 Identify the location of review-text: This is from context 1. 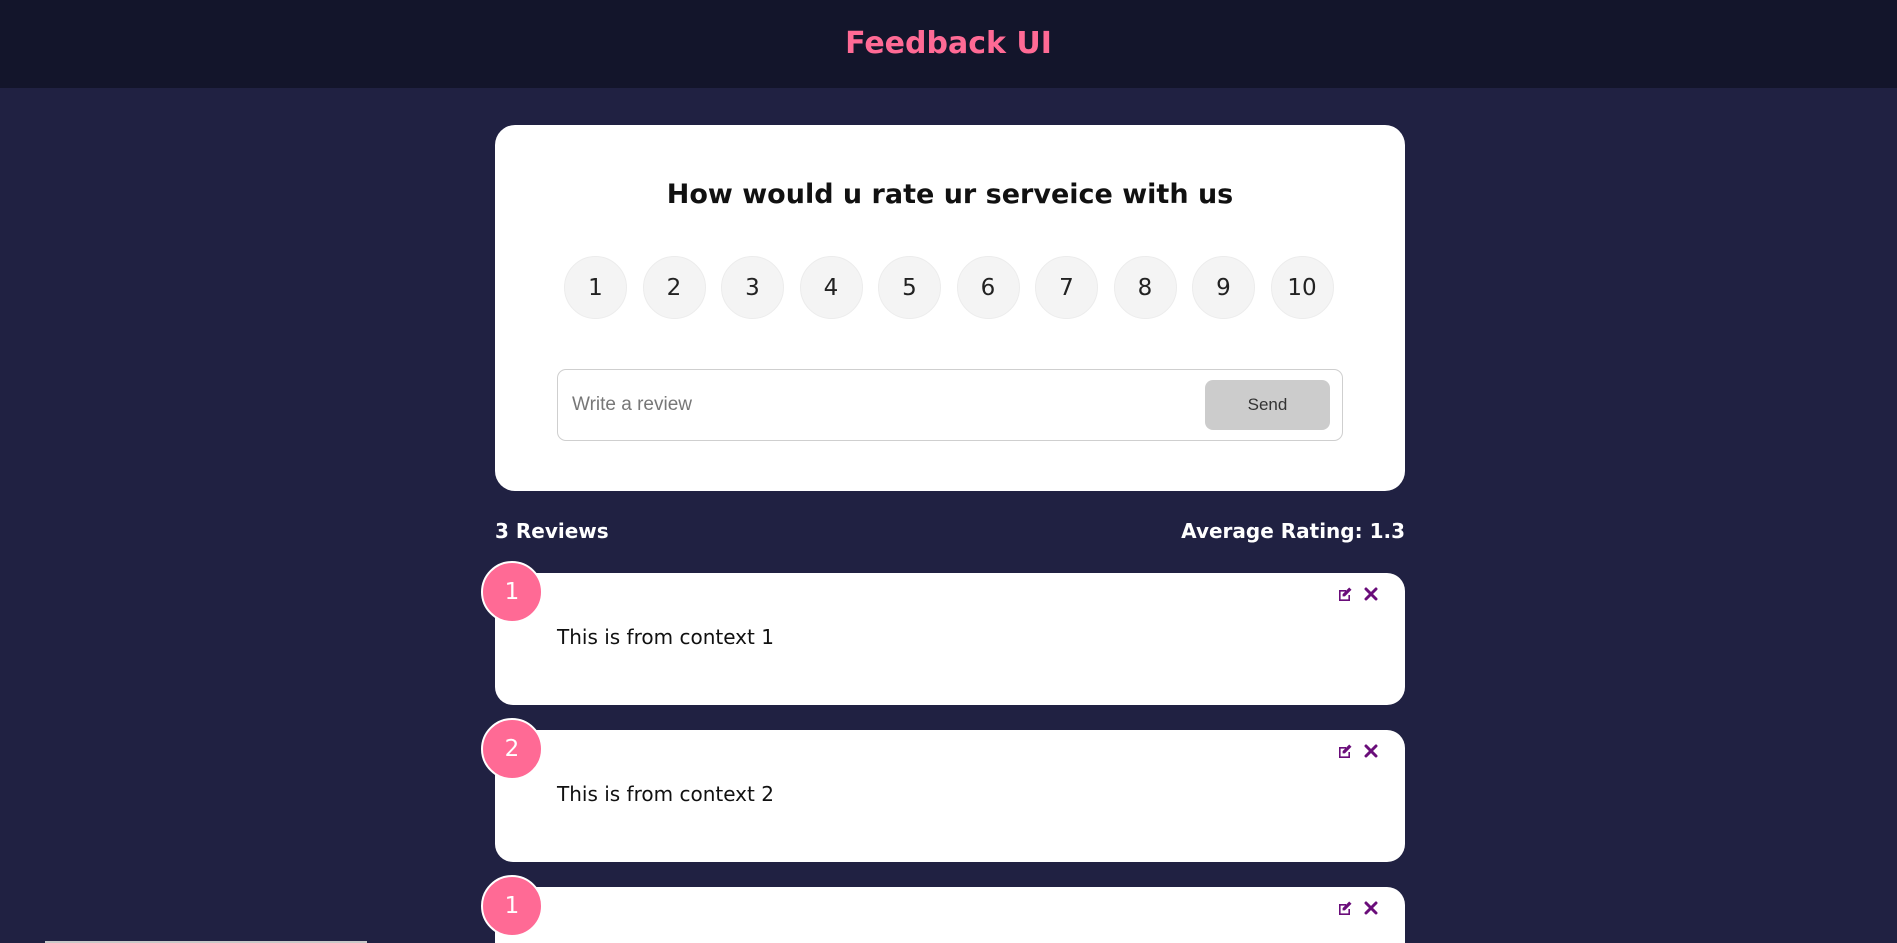
(665, 637).